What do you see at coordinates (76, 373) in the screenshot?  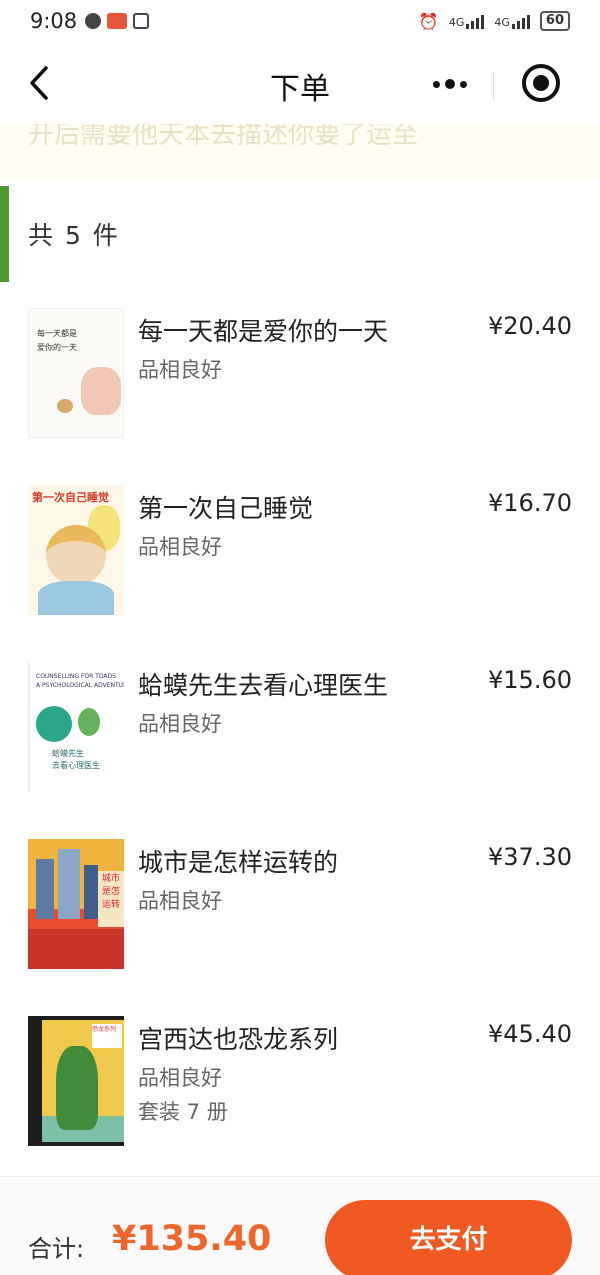 I see `book-cover-image: 每一天都是 爱你的一天` at bounding box center [76, 373].